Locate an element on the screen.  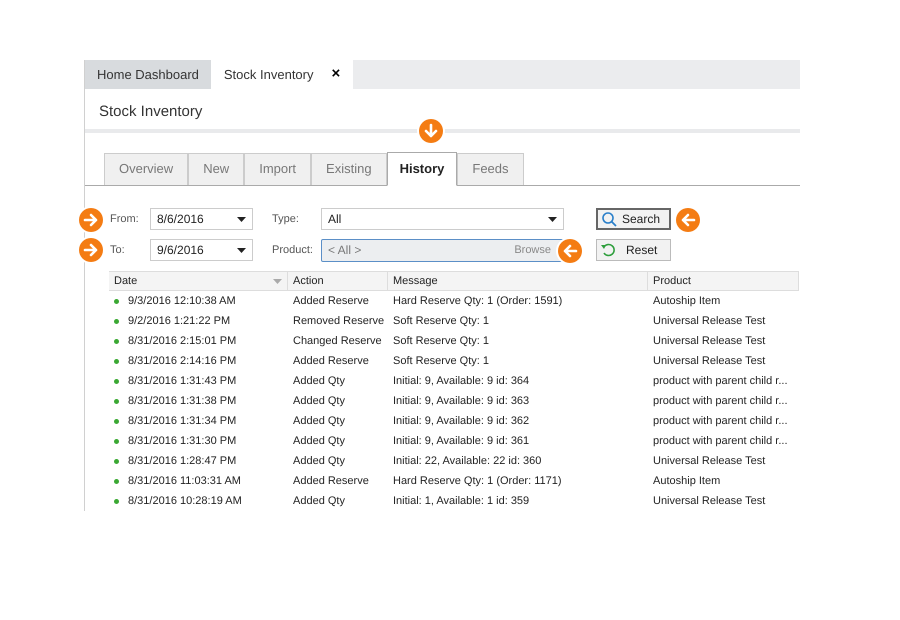
tab: Overview is located at coordinates (146, 168).